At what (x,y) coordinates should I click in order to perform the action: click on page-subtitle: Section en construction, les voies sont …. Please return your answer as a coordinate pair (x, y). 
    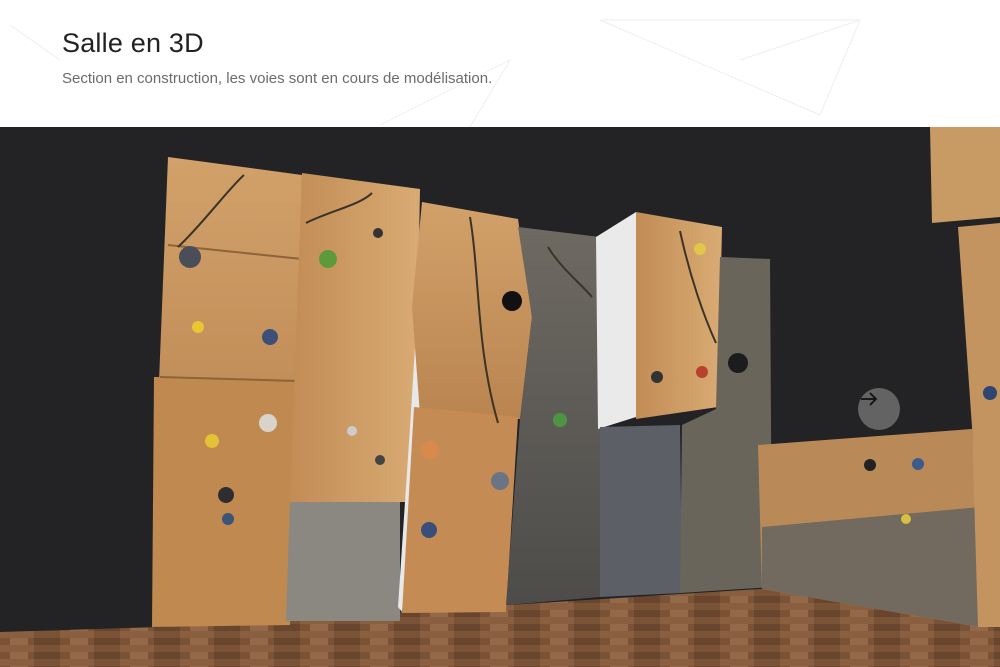
    Looking at the image, I should click on (277, 78).